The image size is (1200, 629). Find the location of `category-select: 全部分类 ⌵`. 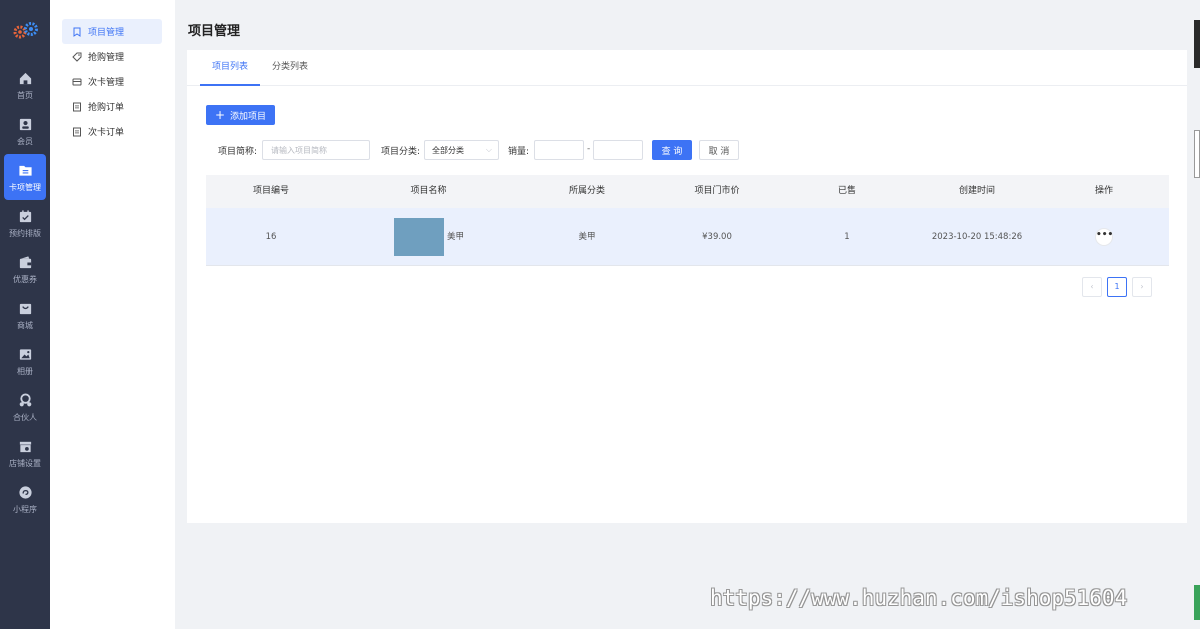

category-select: 全部分类 ⌵ is located at coordinates (461, 150).